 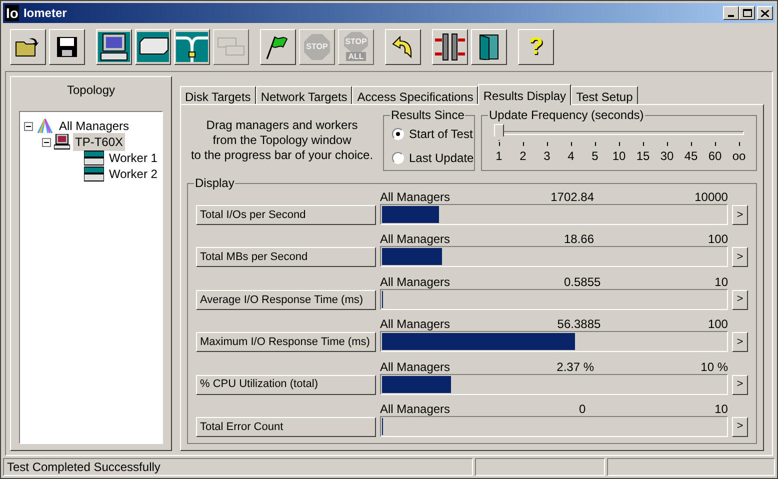 I want to click on value-label: 1702.84, so click(x=572, y=197).